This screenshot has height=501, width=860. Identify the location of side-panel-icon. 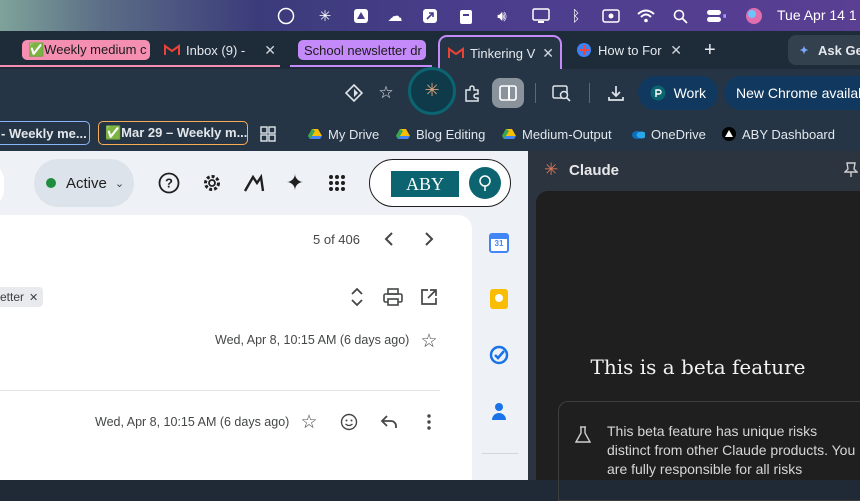
(508, 93).